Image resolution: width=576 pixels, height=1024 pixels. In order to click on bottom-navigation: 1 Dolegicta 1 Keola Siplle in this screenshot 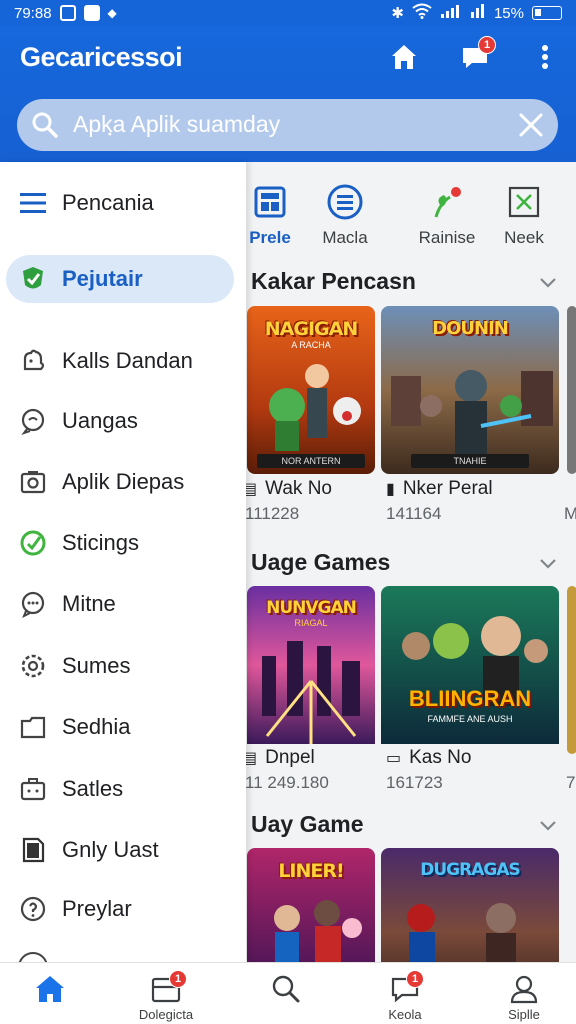, I will do `click(288, 993)`.